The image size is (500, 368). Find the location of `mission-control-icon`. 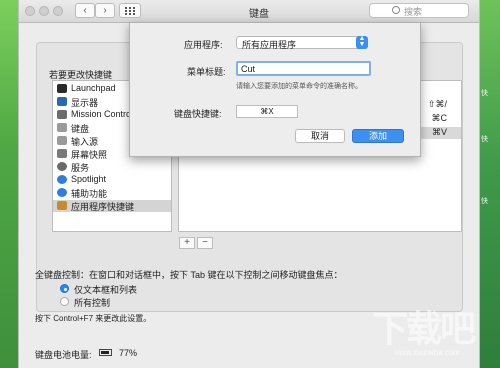

mission-control-icon is located at coordinates (62, 114).